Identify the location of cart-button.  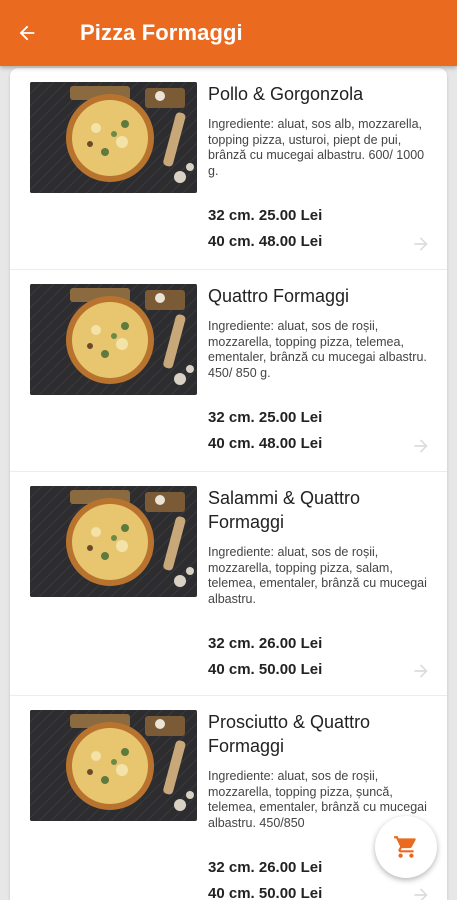
(406, 847).